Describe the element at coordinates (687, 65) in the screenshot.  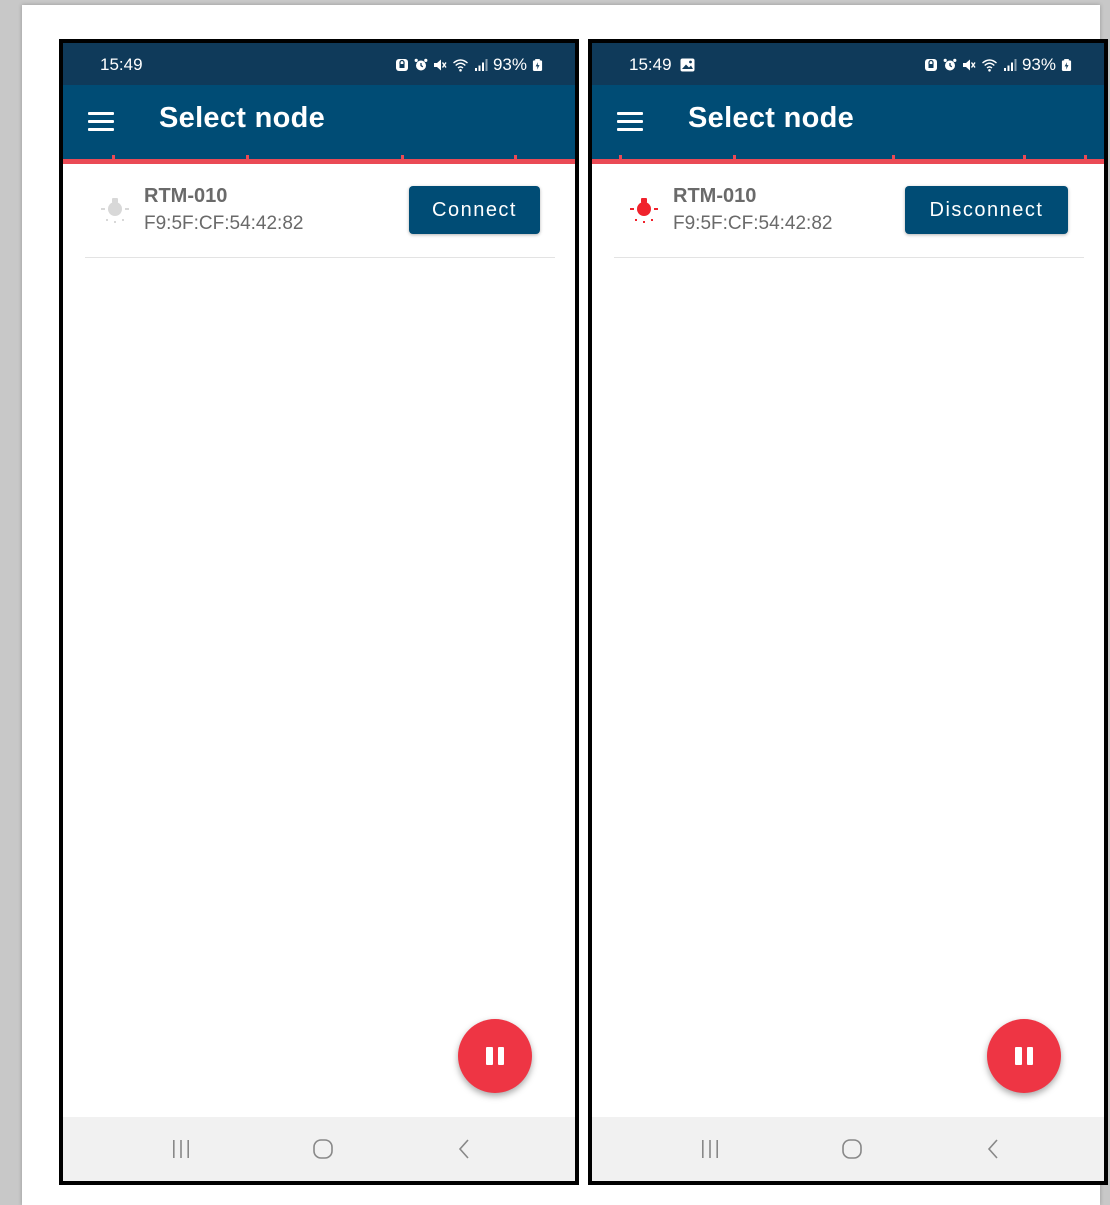
I see `gallery-icon` at that location.